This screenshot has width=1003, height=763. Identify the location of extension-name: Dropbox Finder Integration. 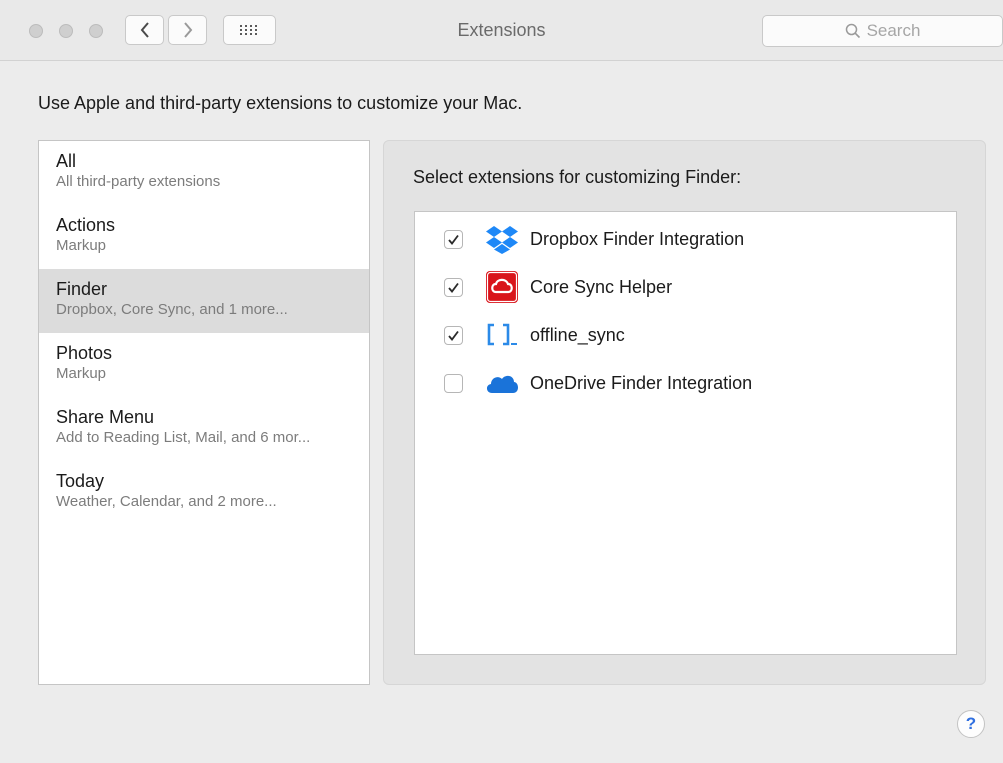
(637, 238).